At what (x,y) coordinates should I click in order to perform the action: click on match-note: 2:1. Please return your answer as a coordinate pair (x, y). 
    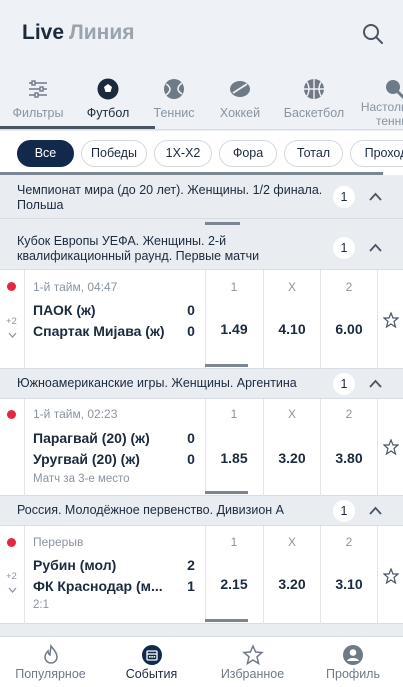
    Looking at the image, I should click on (41, 605).